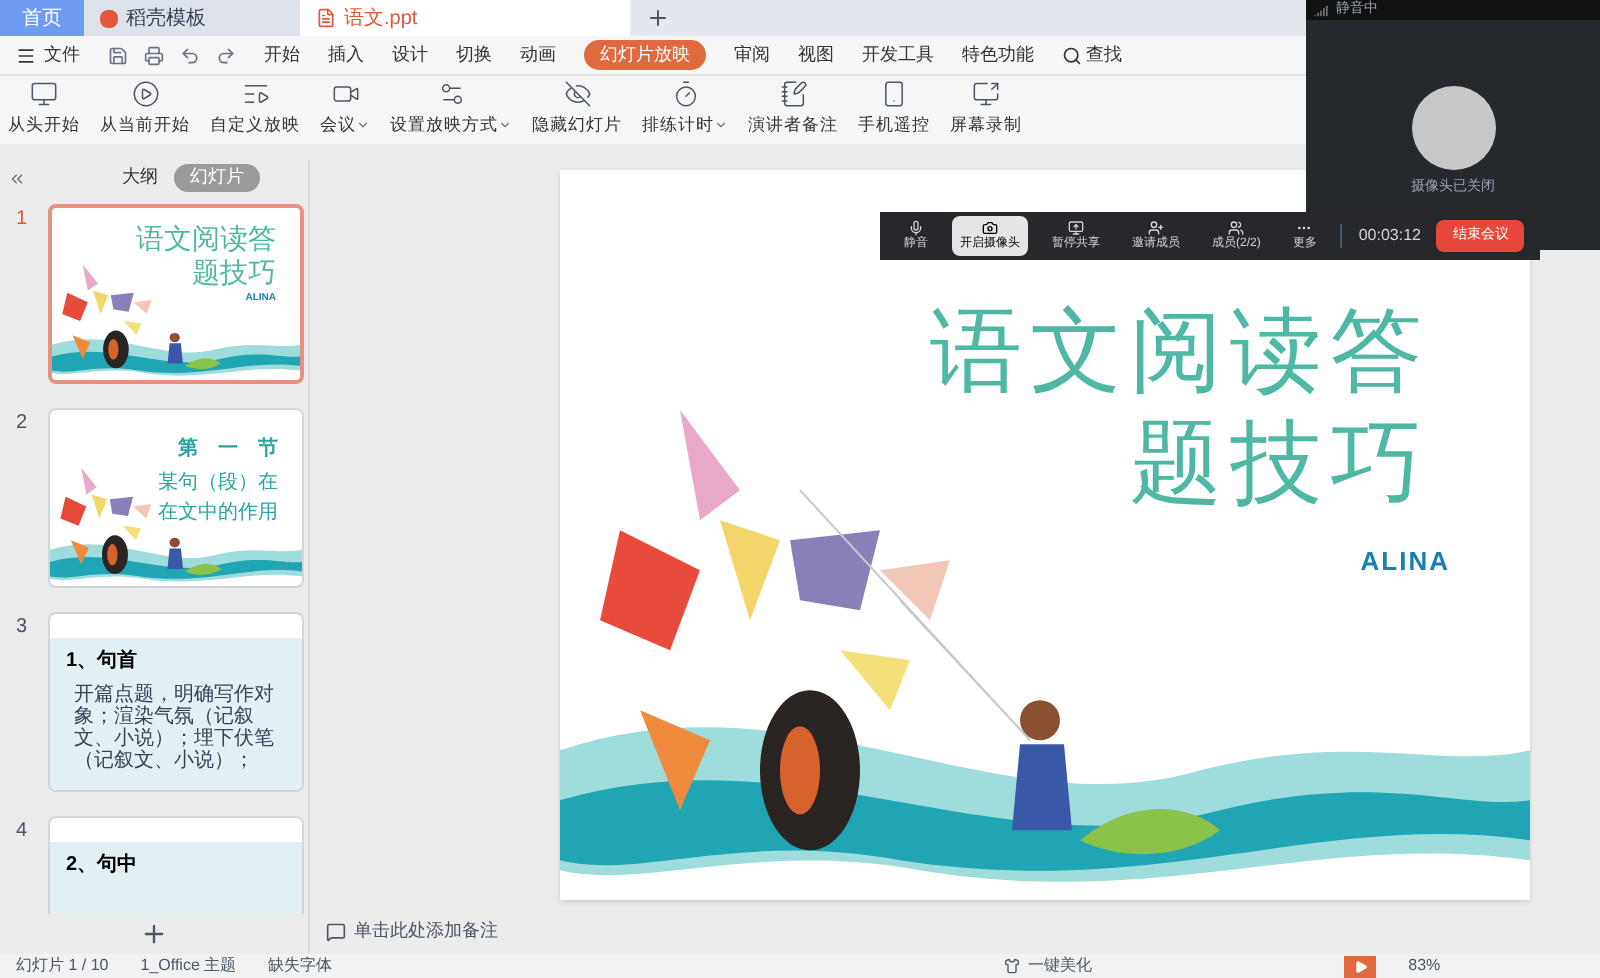 This screenshot has height=978, width=1600. I want to click on menu-icon, so click(26, 55).